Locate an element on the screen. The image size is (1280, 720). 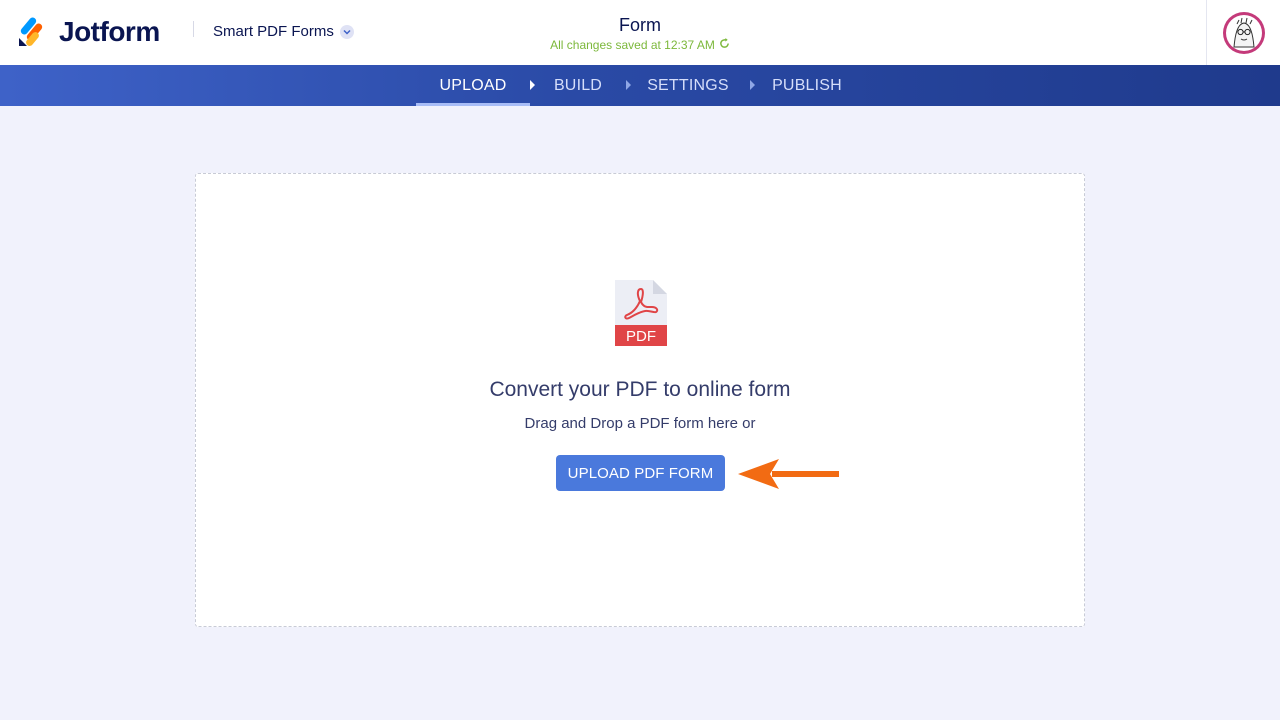
dropzone-heading: Convert your PDF to online form is located at coordinates (640, 389).